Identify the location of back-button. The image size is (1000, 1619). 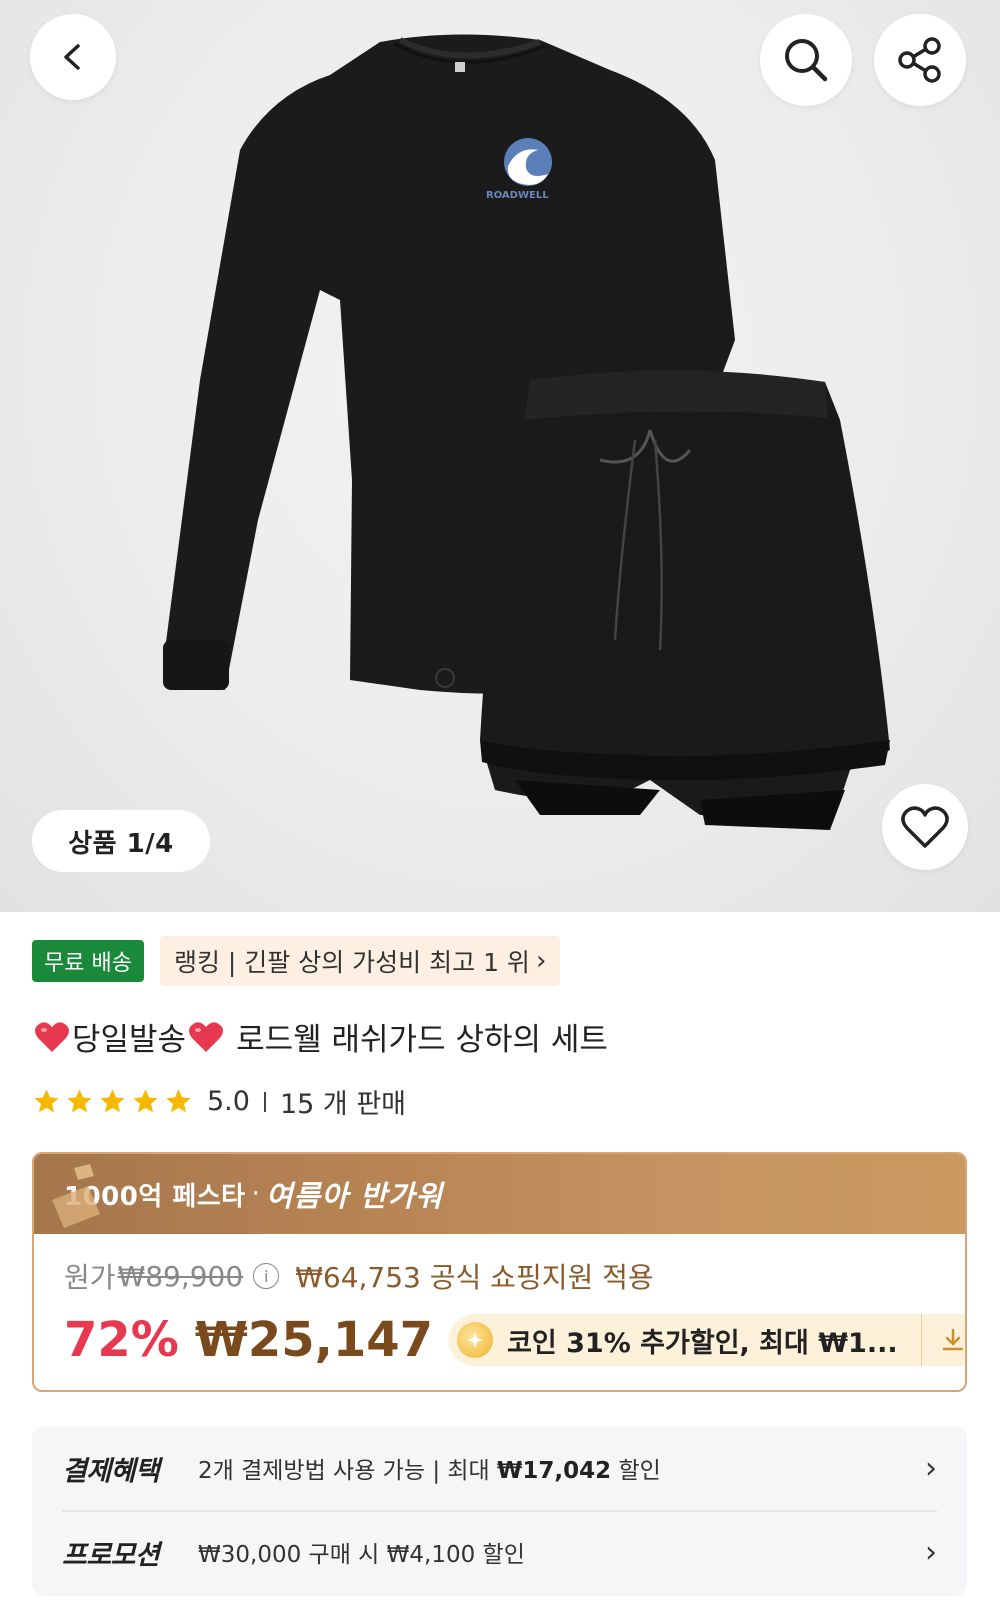
(73, 57).